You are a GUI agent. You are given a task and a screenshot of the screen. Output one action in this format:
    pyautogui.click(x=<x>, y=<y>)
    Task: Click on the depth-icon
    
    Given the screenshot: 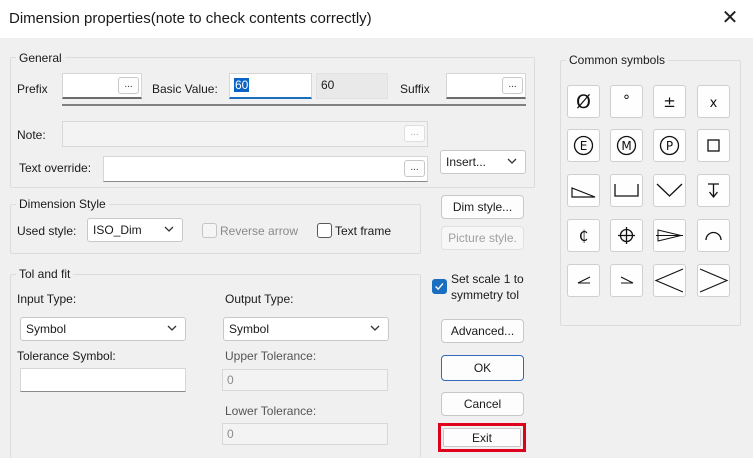 What is the action you would take?
    pyautogui.click(x=713, y=190)
    